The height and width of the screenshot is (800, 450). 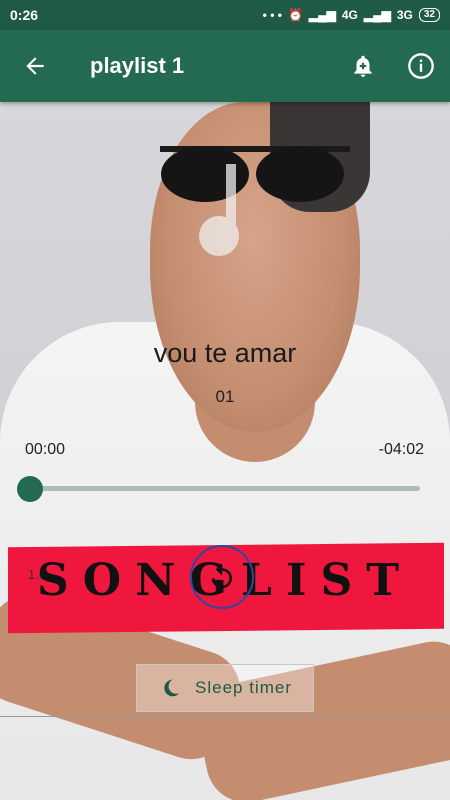 I want to click on signal-icon: ▂▄▆, so click(x=322, y=15).